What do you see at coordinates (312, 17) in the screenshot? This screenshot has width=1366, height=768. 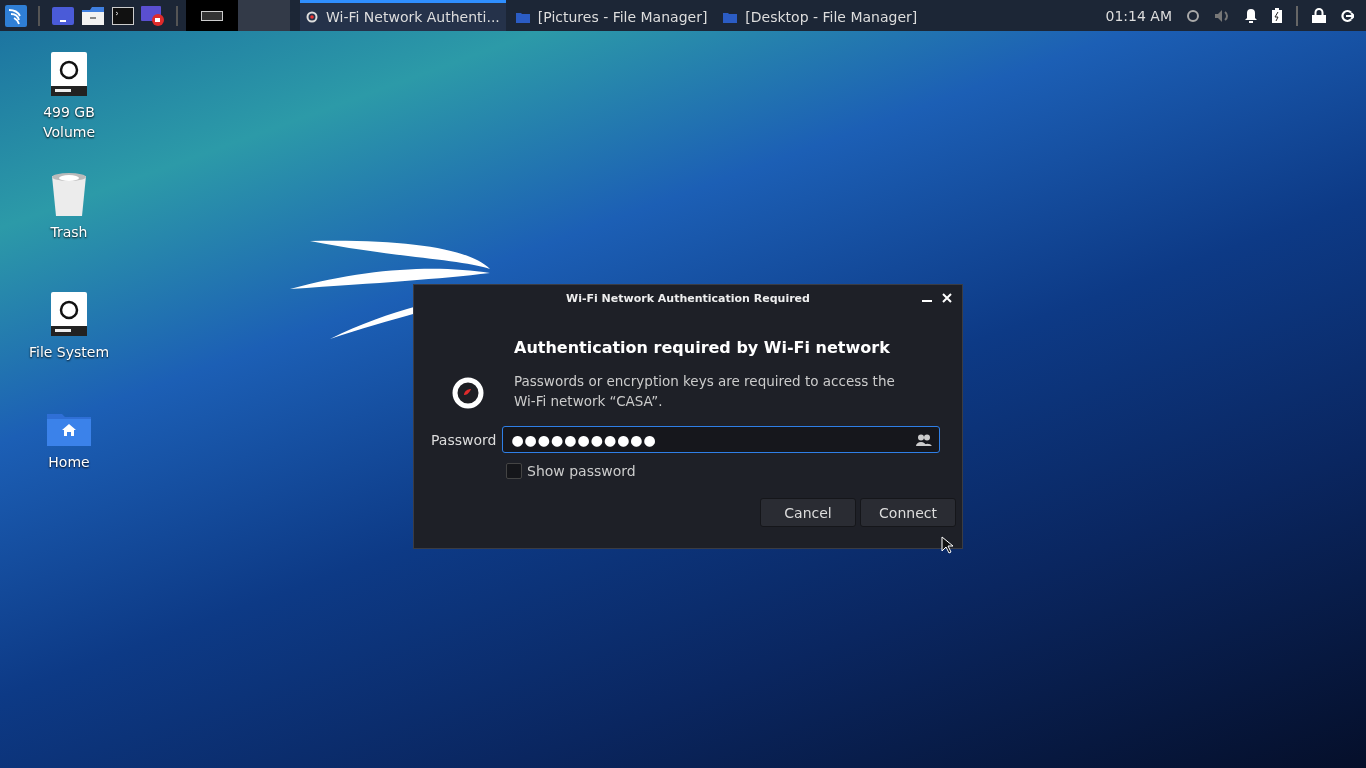 I see `network-icon` at bounding box center [312, 17].